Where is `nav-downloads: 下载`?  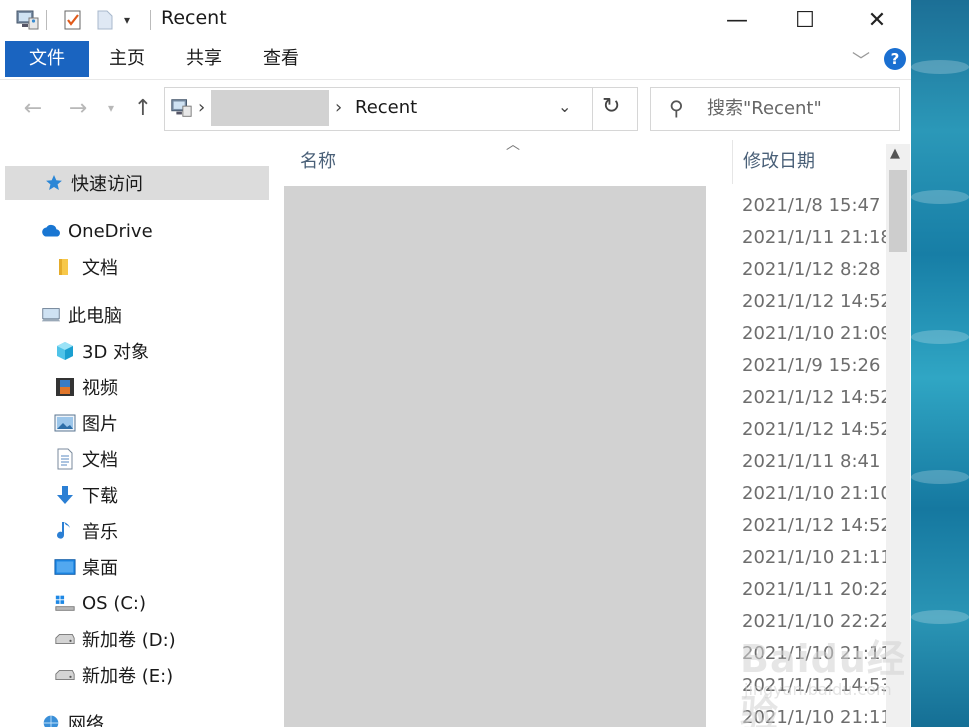 nav-downloads: 下载 is located at coordinates (86, 495).